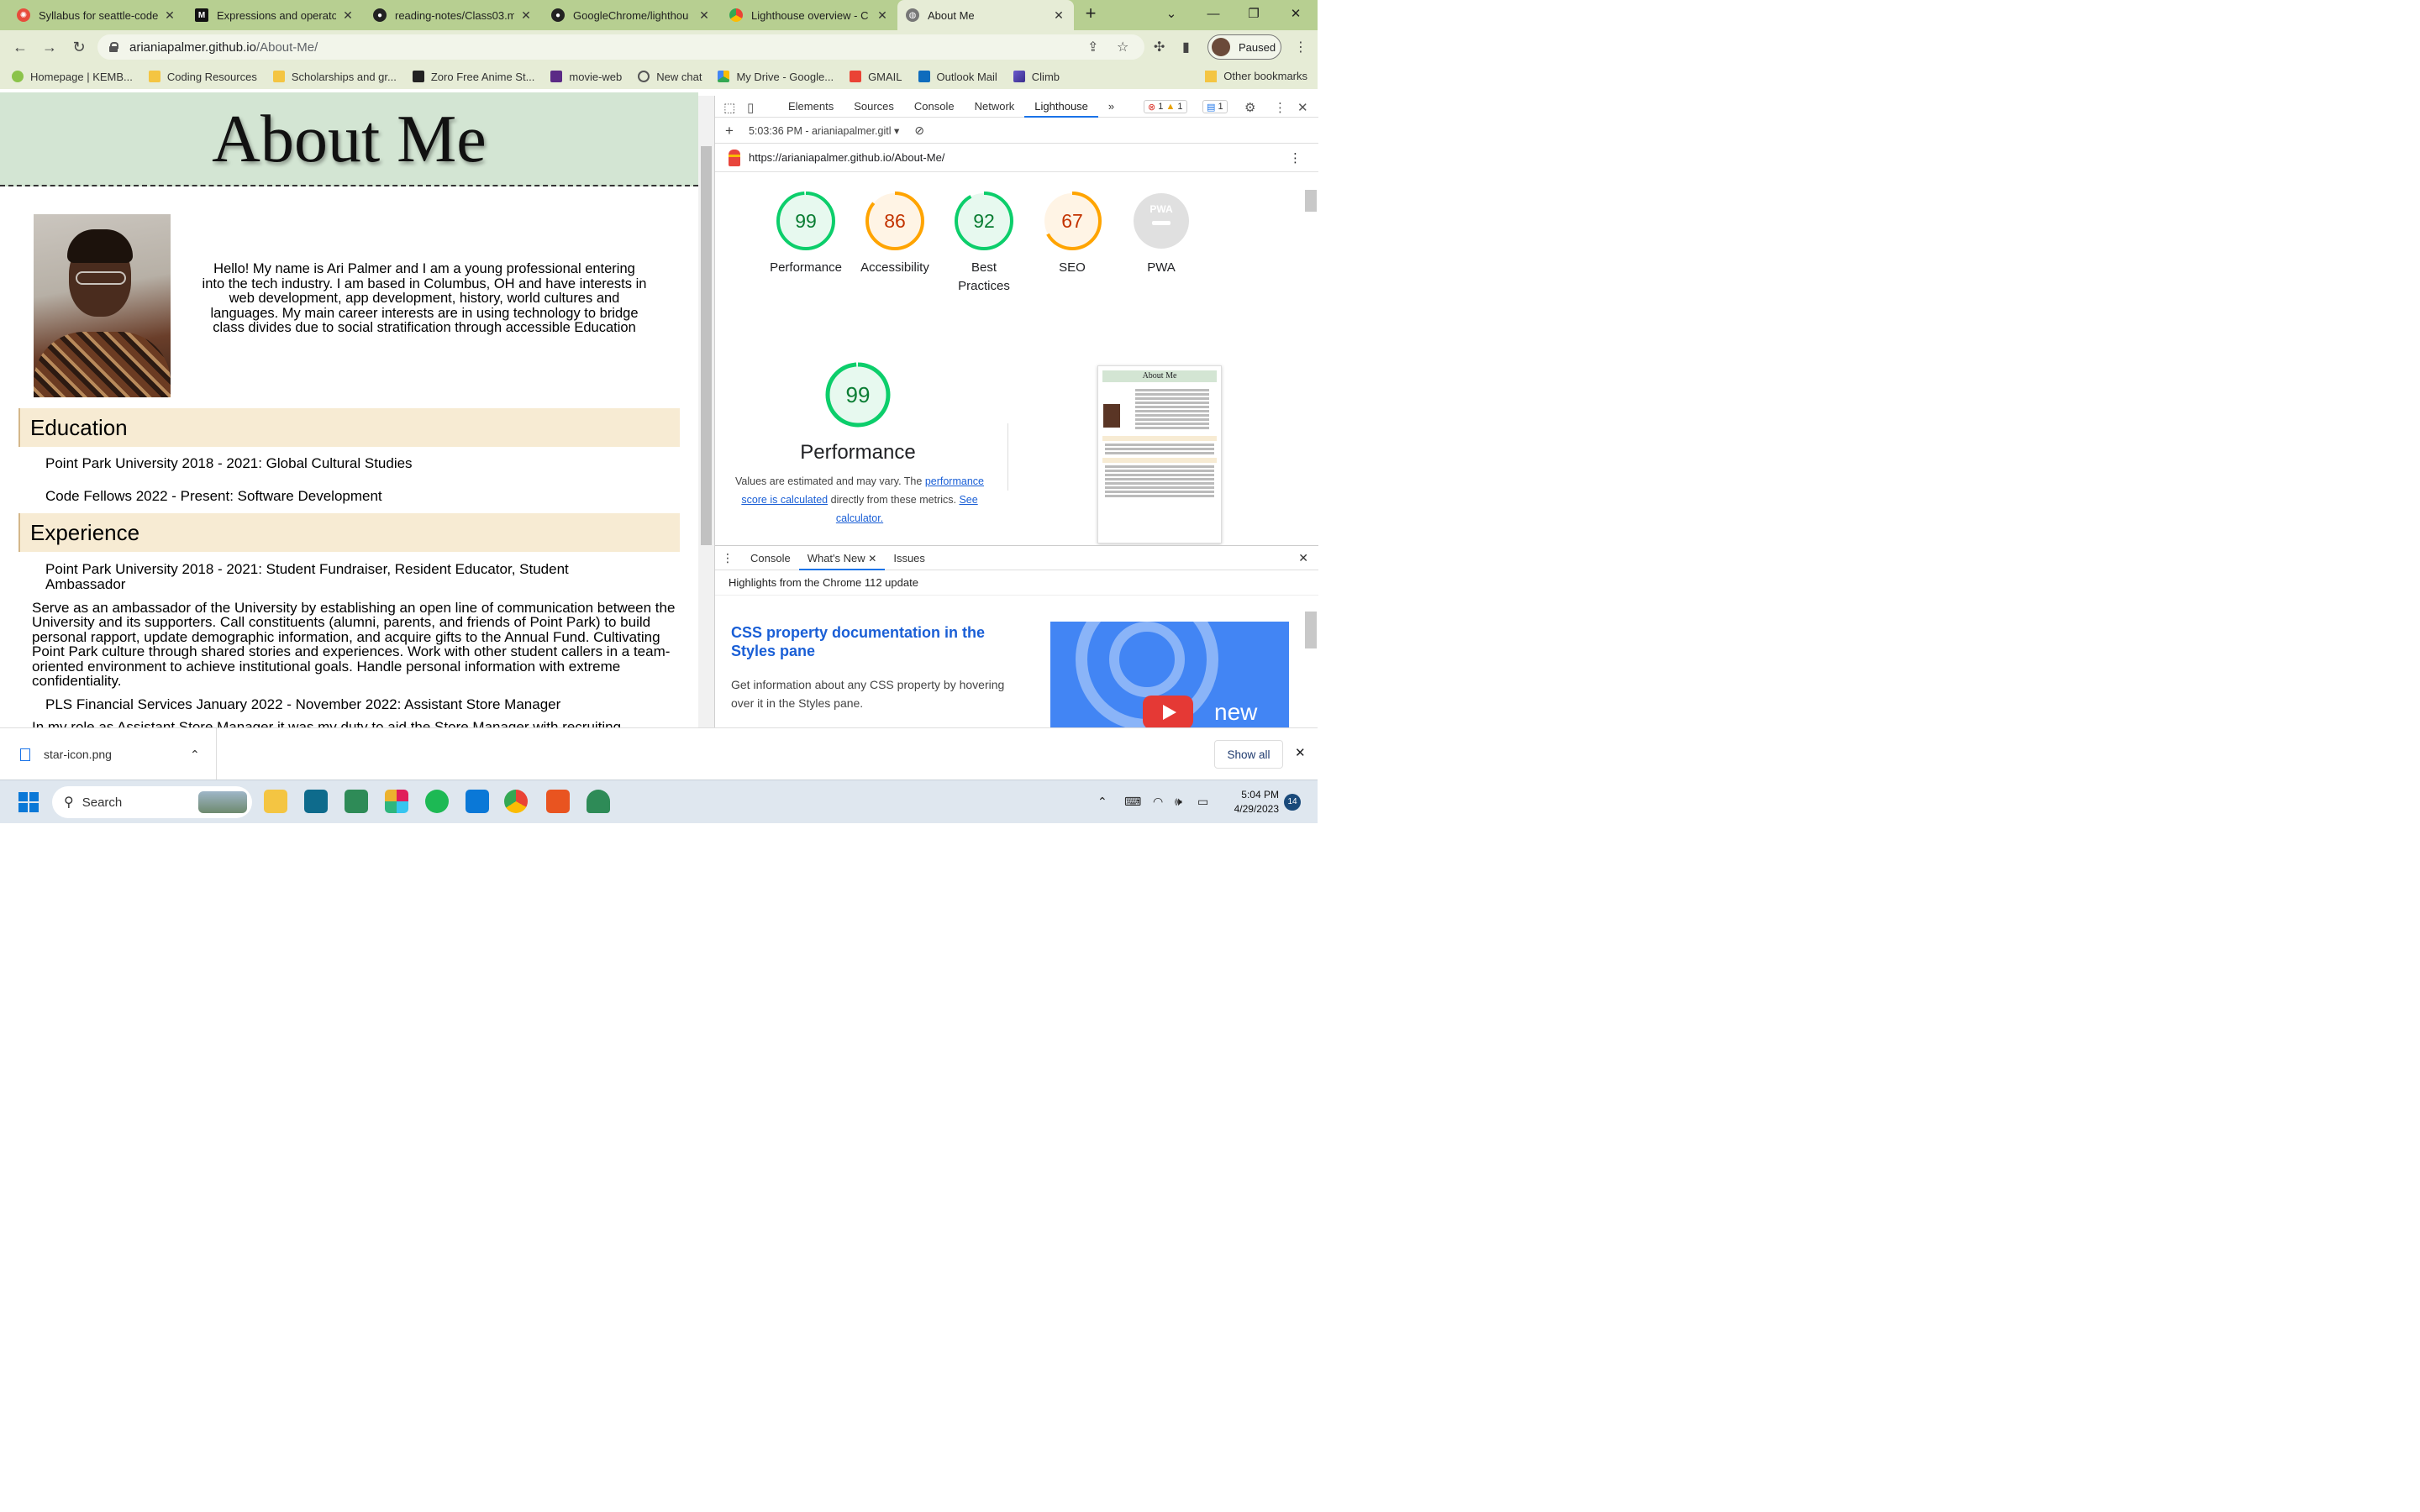  I want to click on vscode-icon, so click(478, 801).